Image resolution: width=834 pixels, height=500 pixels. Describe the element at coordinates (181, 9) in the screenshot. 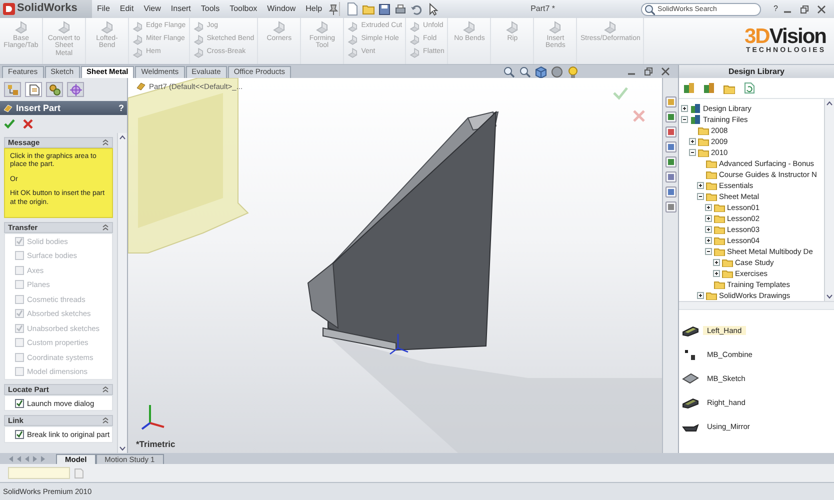

I see `menu-item: Insert` at that location.